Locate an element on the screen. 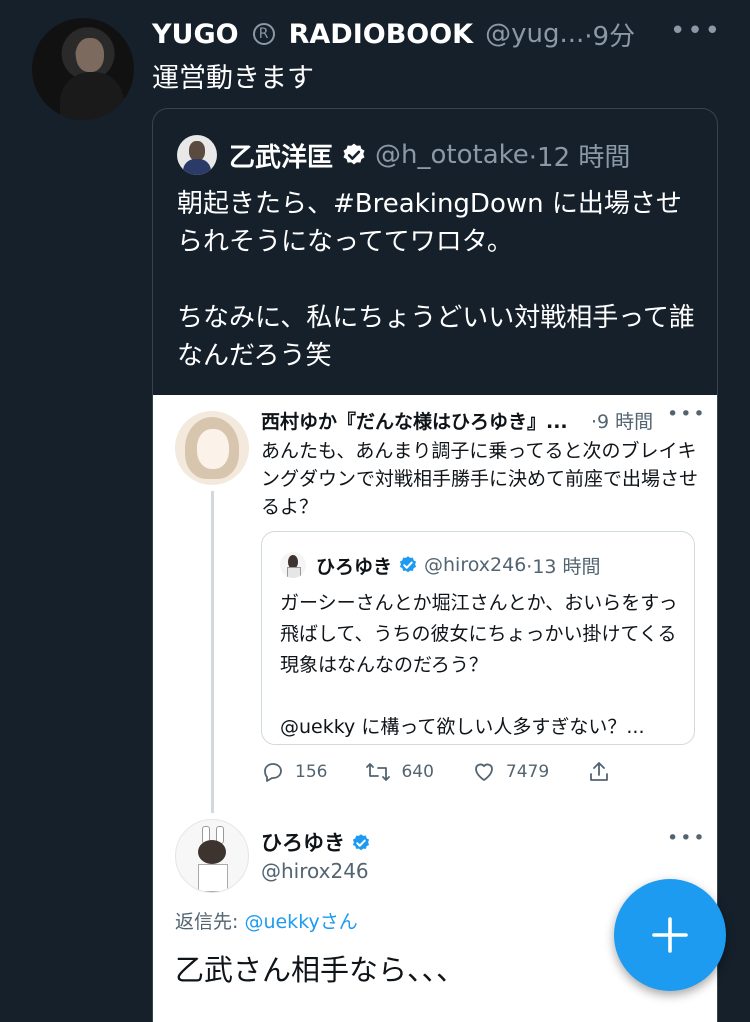 This screenshot has height=1022, width=750. inner-quote-time: ·13 時間 is located at coordinates (563, 566).